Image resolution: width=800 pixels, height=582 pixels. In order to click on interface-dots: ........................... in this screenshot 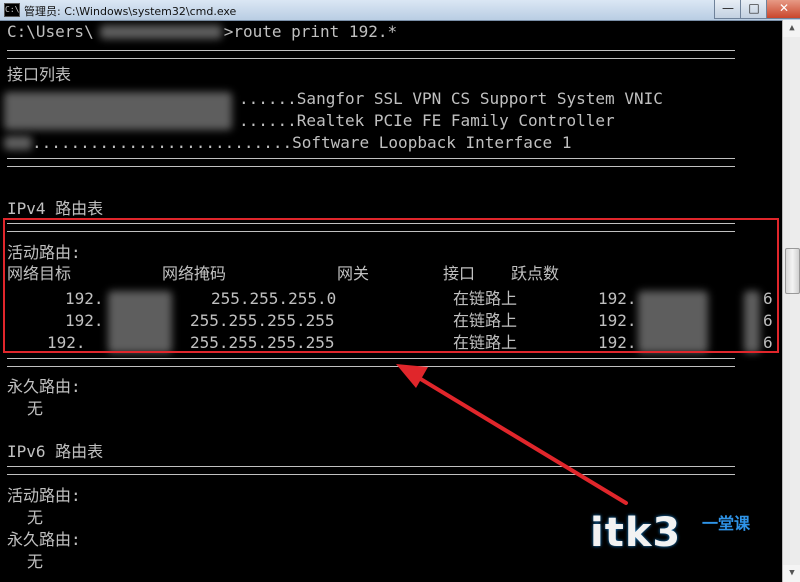, I will do `click(162, 142)`.